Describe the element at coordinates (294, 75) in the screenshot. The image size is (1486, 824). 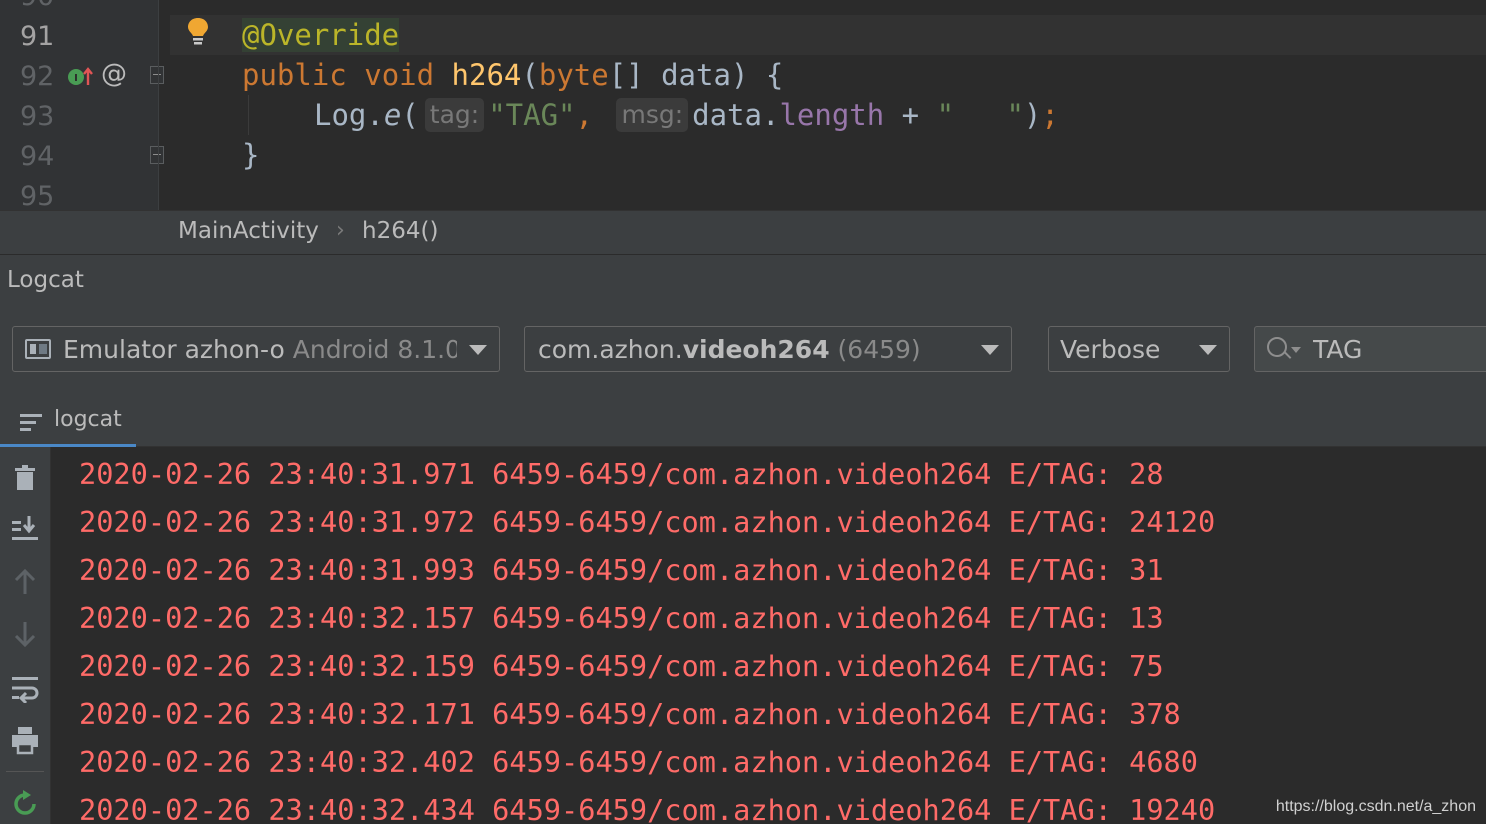
I see `keyword: public` at that location.